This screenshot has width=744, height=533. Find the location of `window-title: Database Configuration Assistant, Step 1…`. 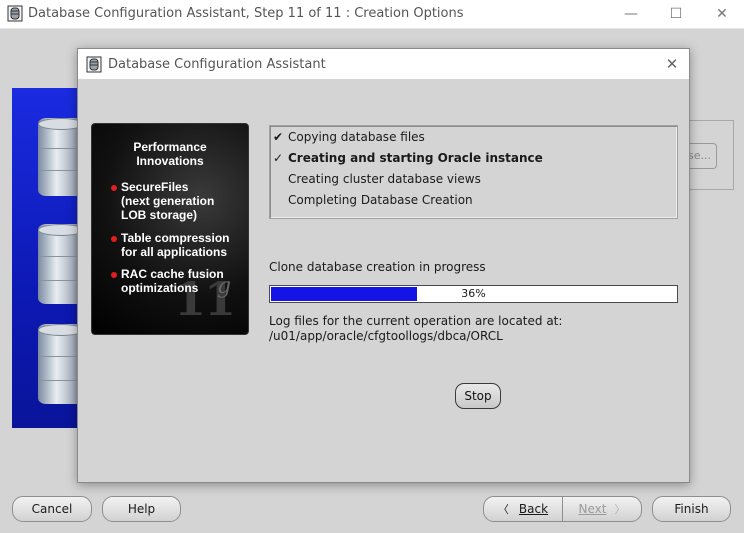

window-title: Database Configuration Assistant, Step 1… is located at coordinates (246, 13).